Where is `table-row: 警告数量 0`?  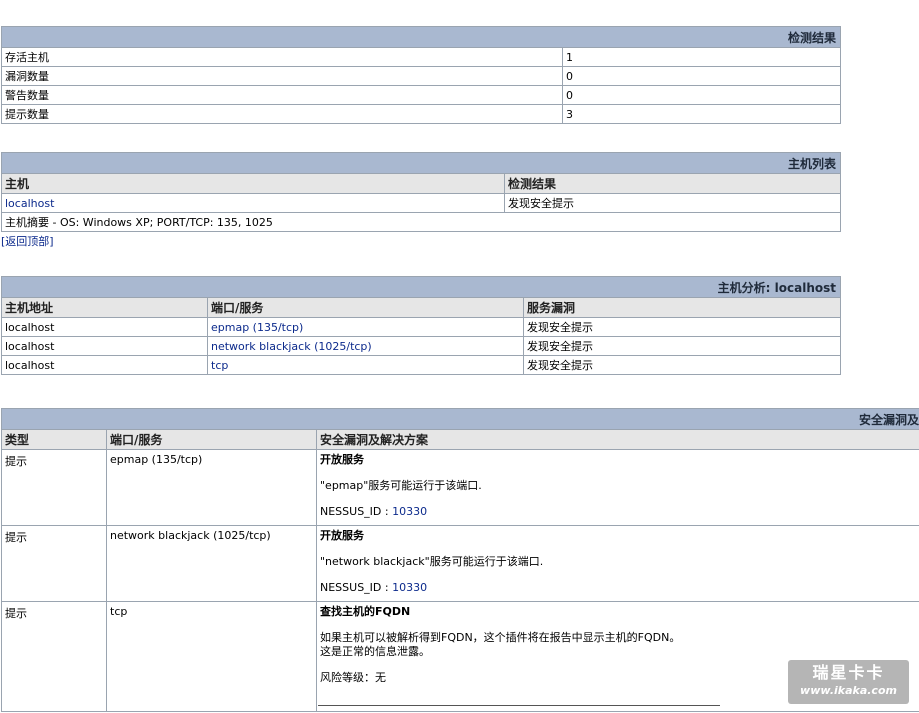 table-row: 警告数量 0 is located at coordinates (421, 95).